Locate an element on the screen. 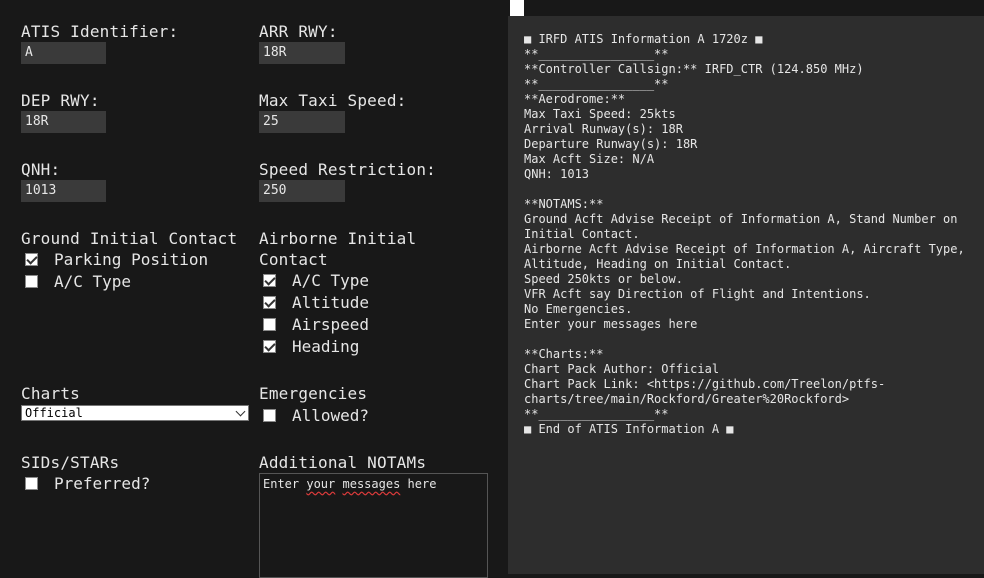 This screenshot has width=984, height=578. airborne-ac-type-checkbox is located at coordinates (269, 280).